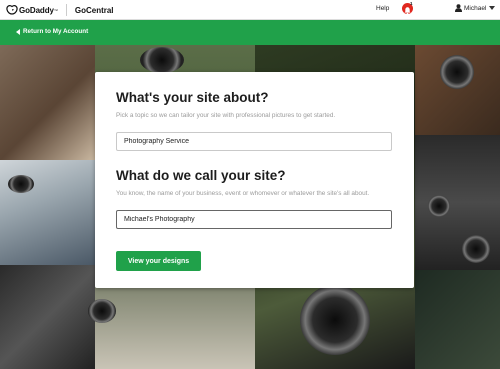 The height and width of the screenshot is (369, 500). I want to click on top-bar: GoDaddy ™ GoCentral Help 1 Michael, so click(250, 10).